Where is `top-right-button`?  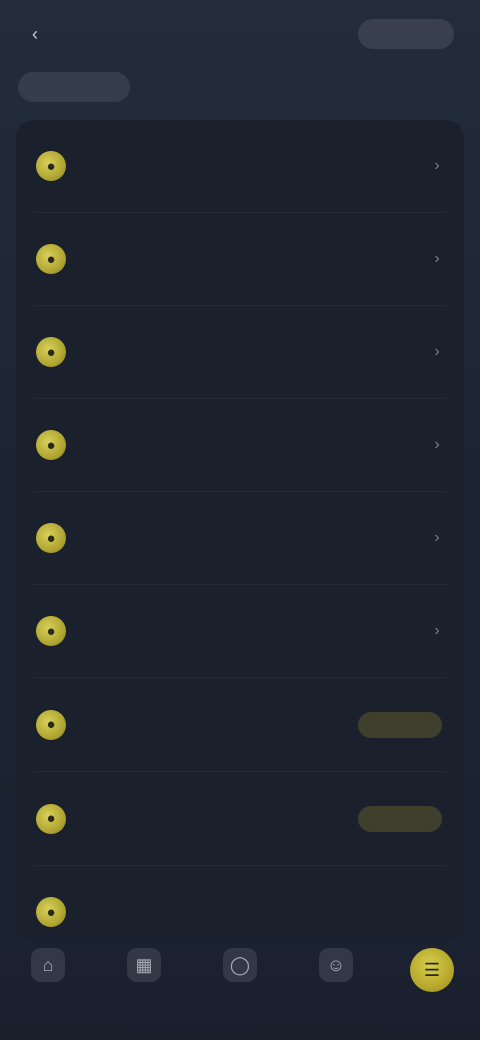
top-right-button is located at coordinates (406, 34).